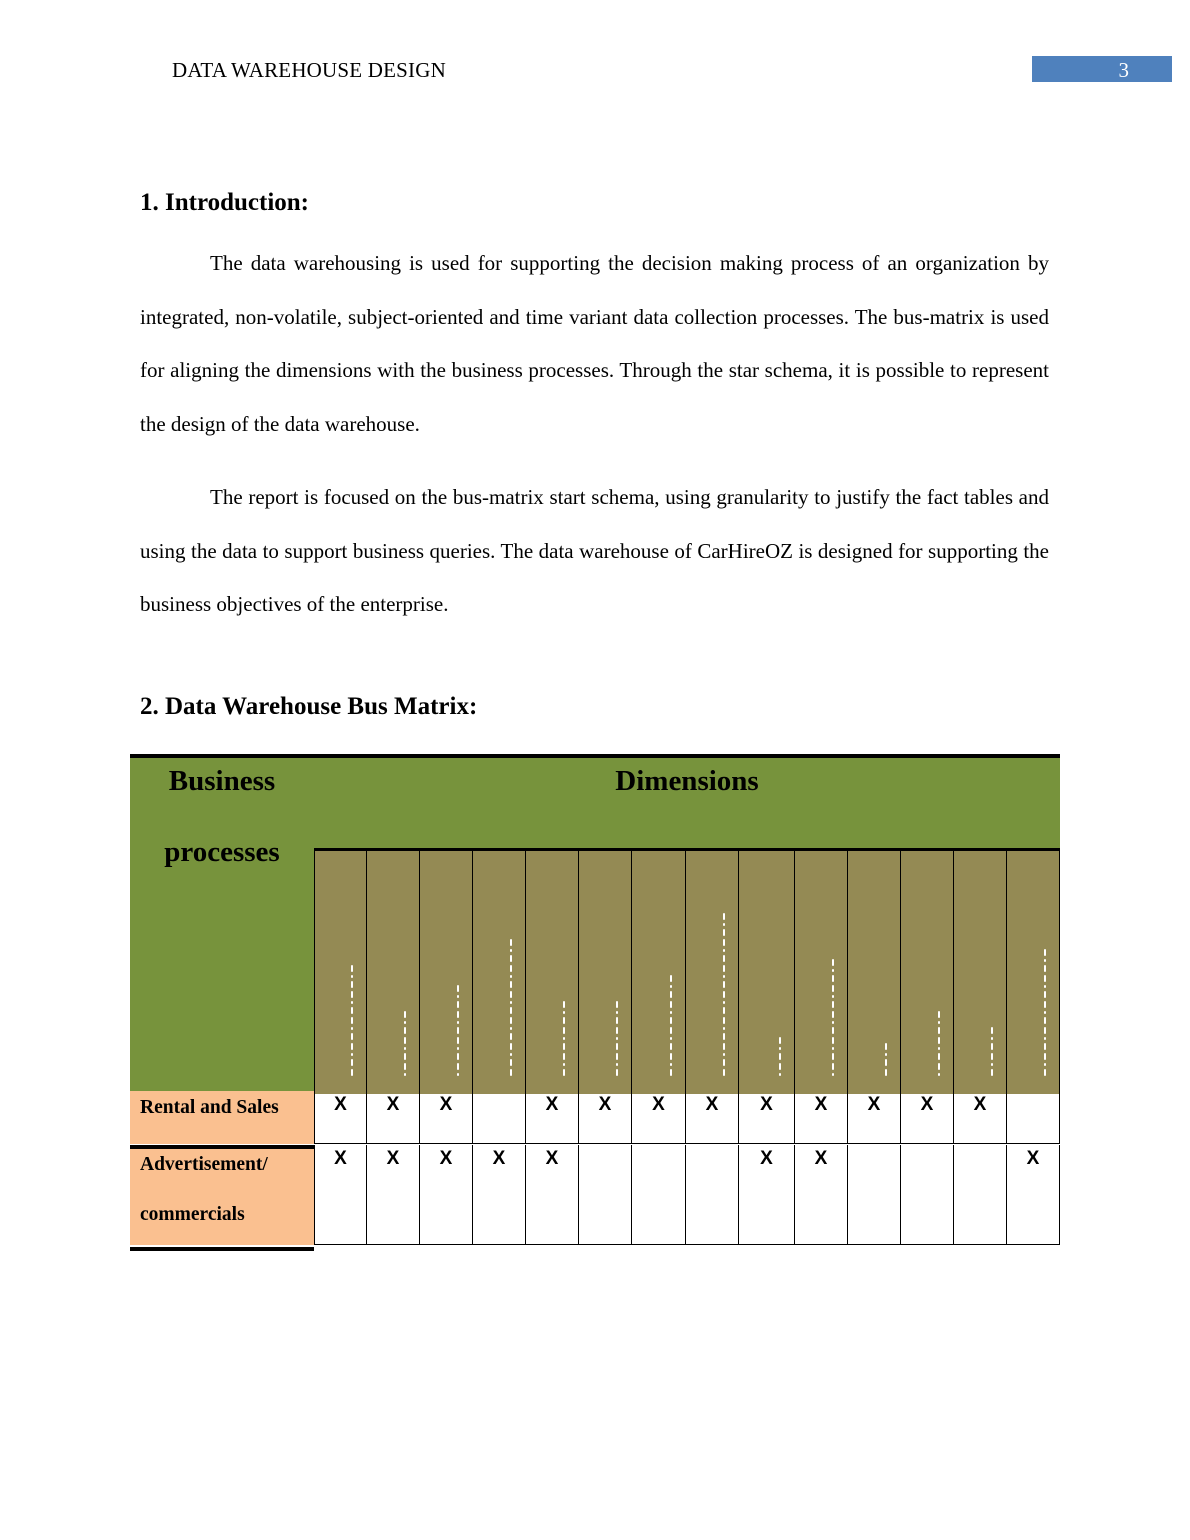 This screenshot has height=1540, width=1190. What do you see at coordinates (222, 1117) in the screenshot?
I see `process-cell: Rental and Sales` at bounding box center [222, 1117].